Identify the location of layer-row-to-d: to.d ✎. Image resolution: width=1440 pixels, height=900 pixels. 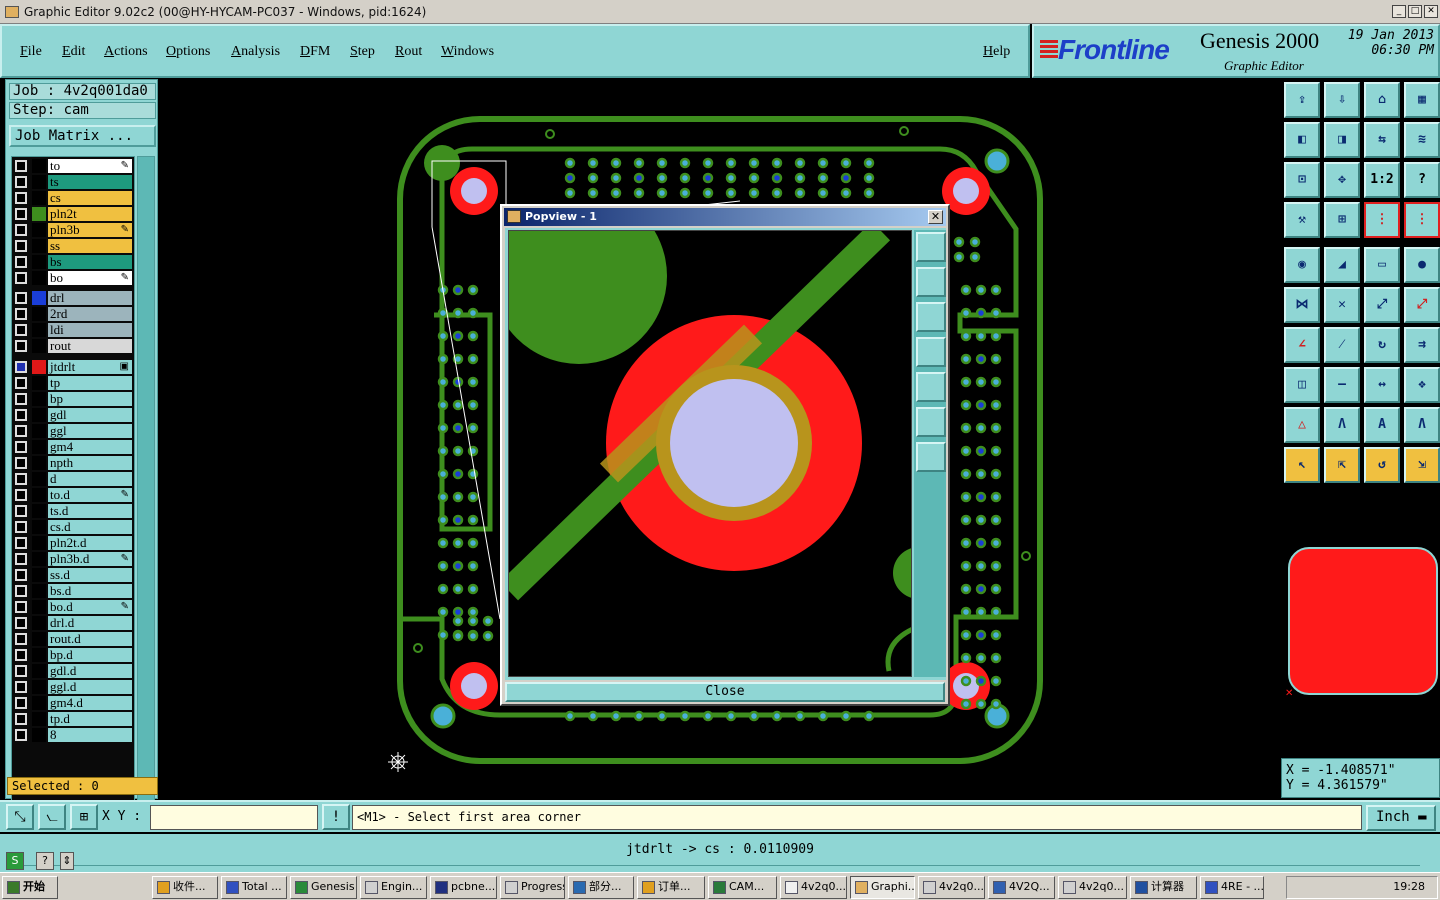
(73, 495).